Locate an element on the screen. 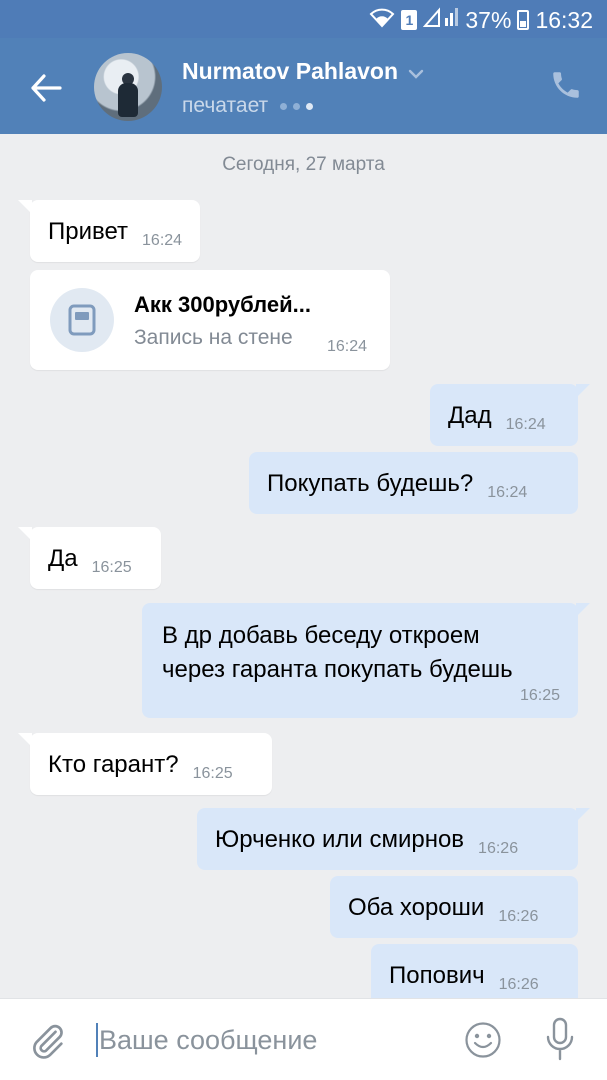 The image size is (607, 1080). contact-name: Nurmatov Pahlavon is located at coordinates (290, 71).